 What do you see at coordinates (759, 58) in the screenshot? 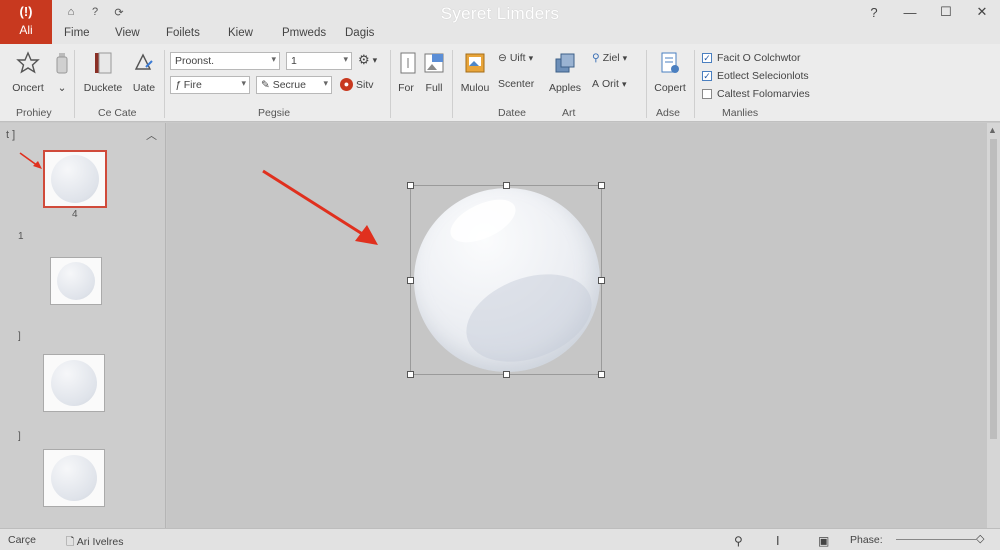
I see `checkbox-label: Facit O Colchwtor` at bounding box center [759, 58].